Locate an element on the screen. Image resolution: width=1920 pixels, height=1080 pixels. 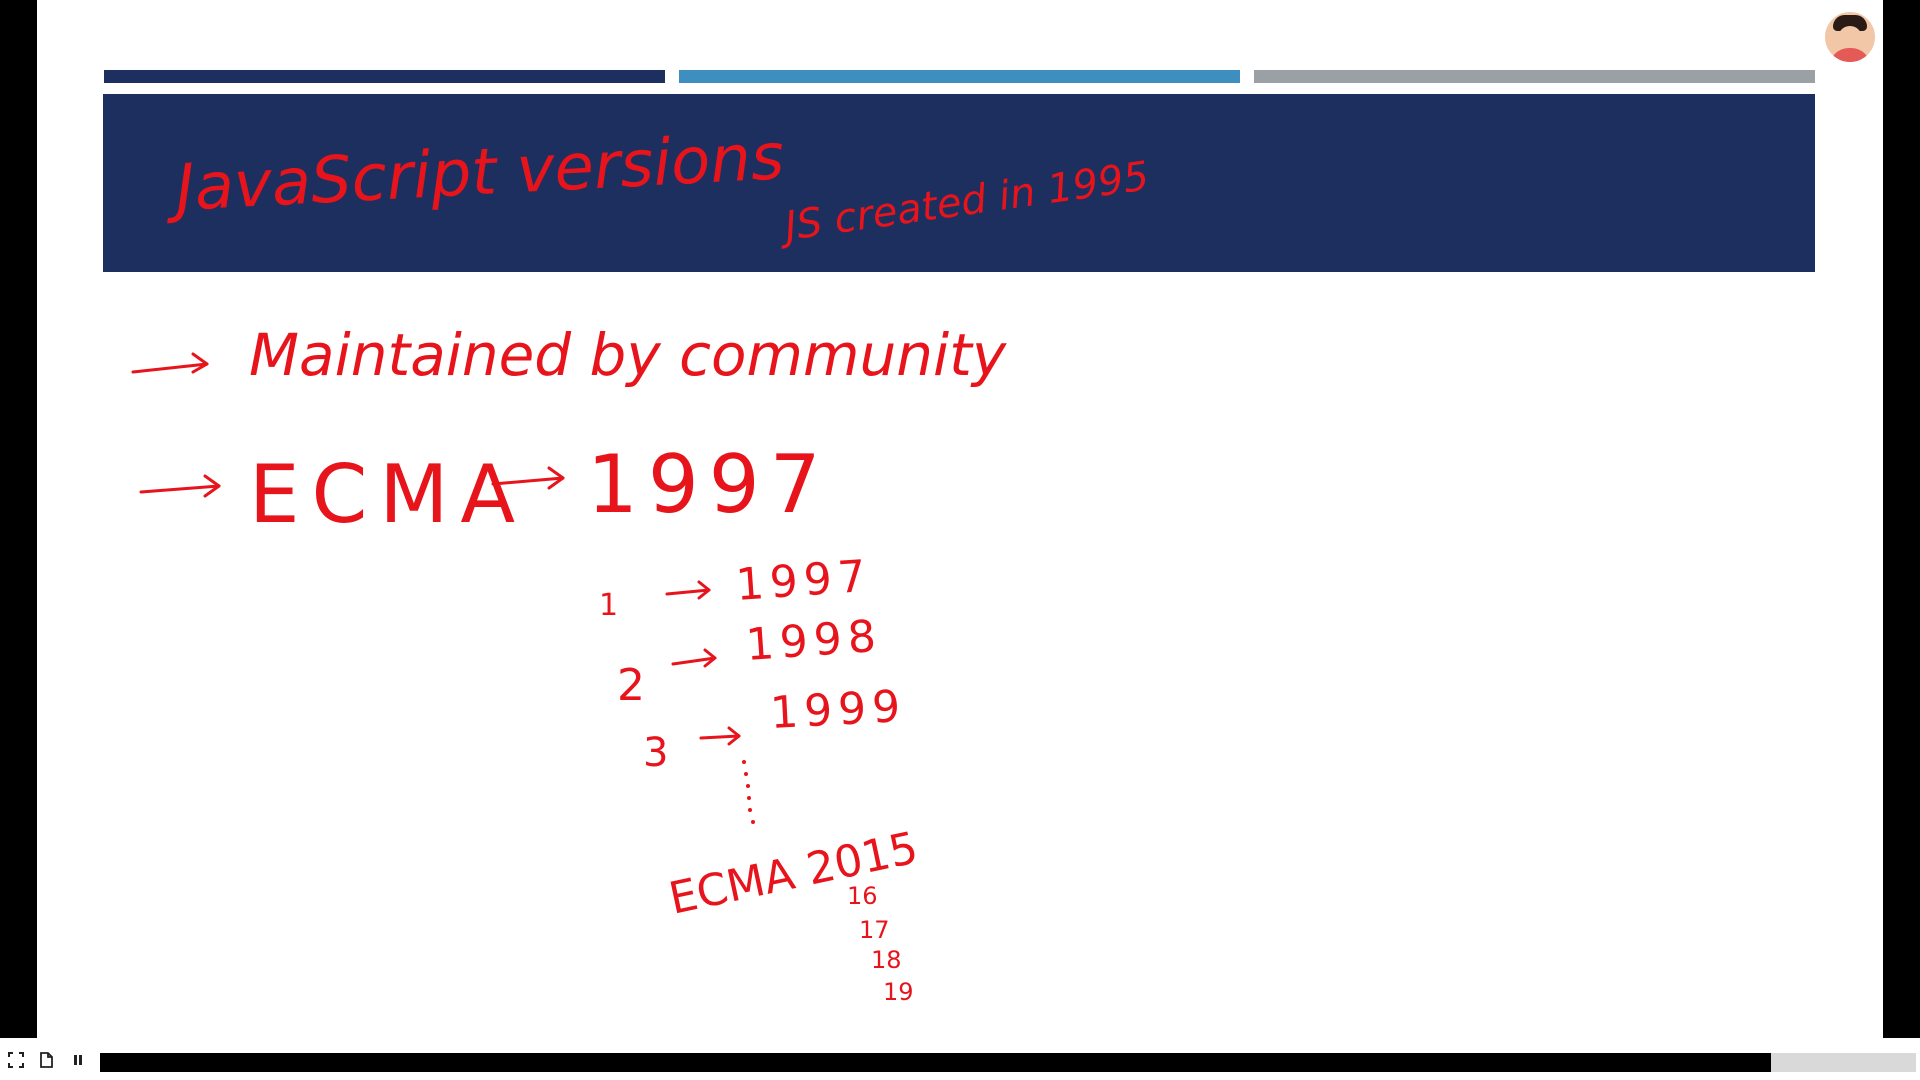
ecma-arrow is located at coordinates (528, 478).